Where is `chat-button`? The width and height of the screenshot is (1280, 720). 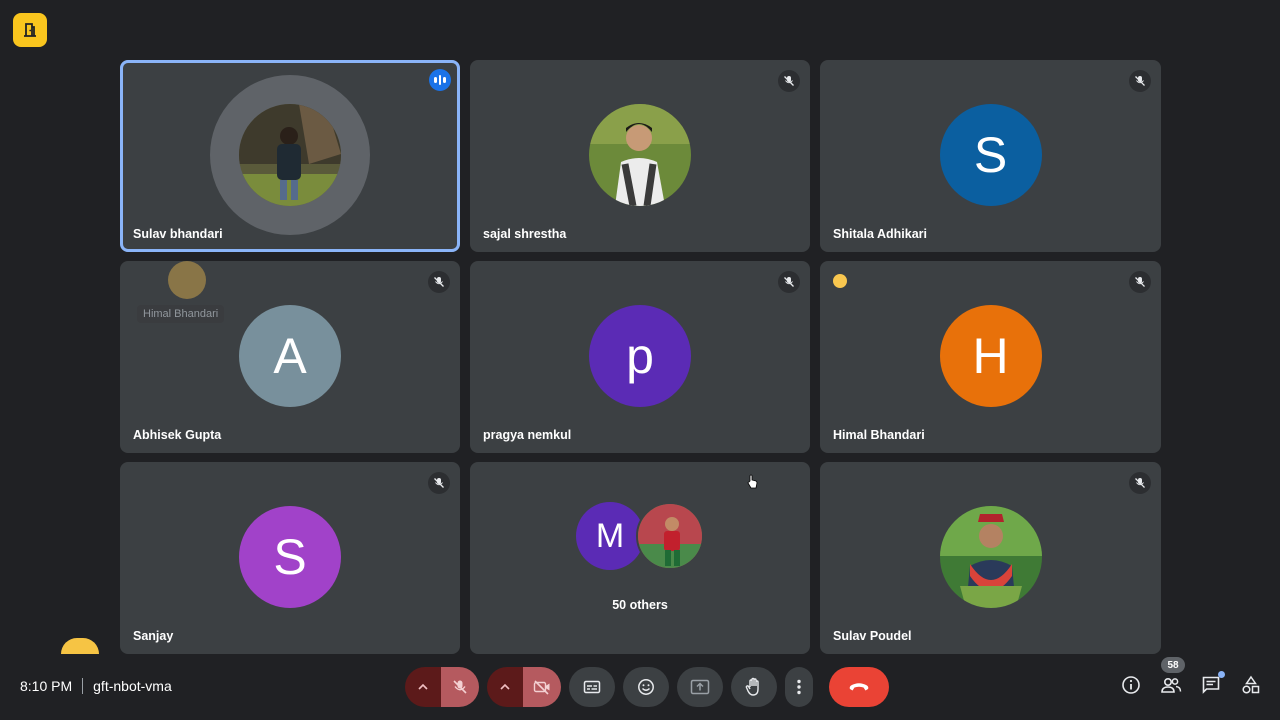
chat-button is located at coordinates (1212, 683).